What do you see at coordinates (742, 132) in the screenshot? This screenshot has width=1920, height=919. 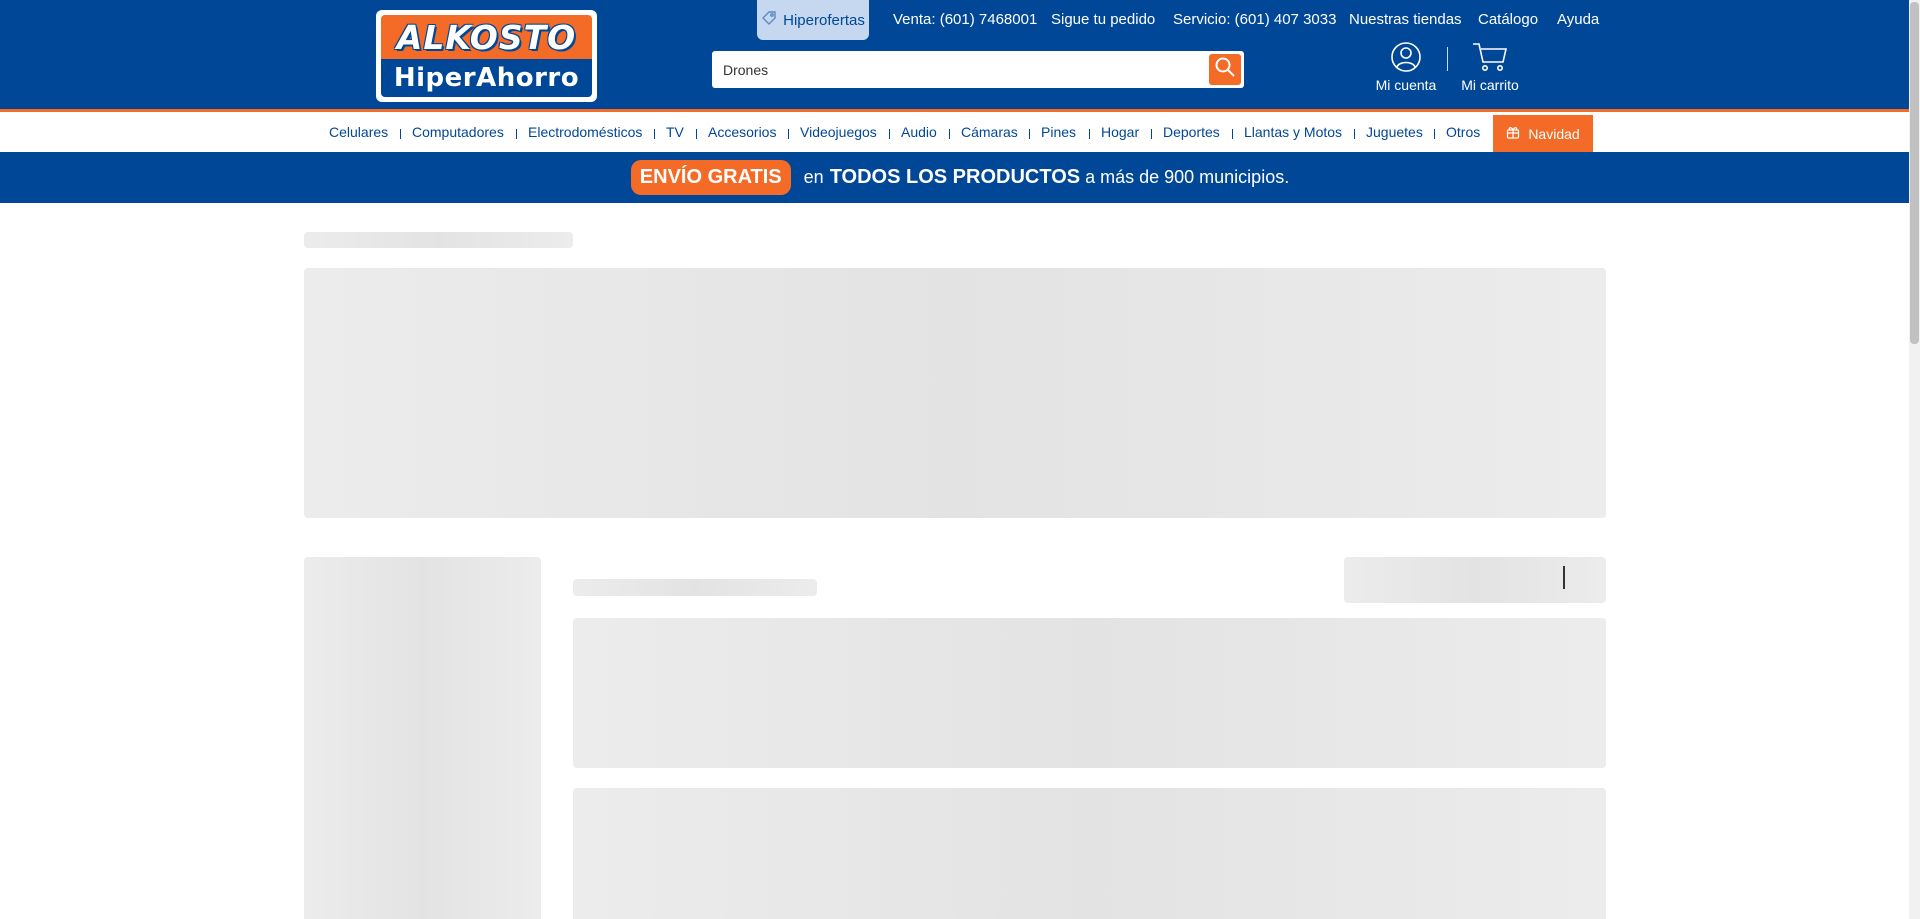 I see `category-accesorios: Accesorios` at bounding box center [742, 132].